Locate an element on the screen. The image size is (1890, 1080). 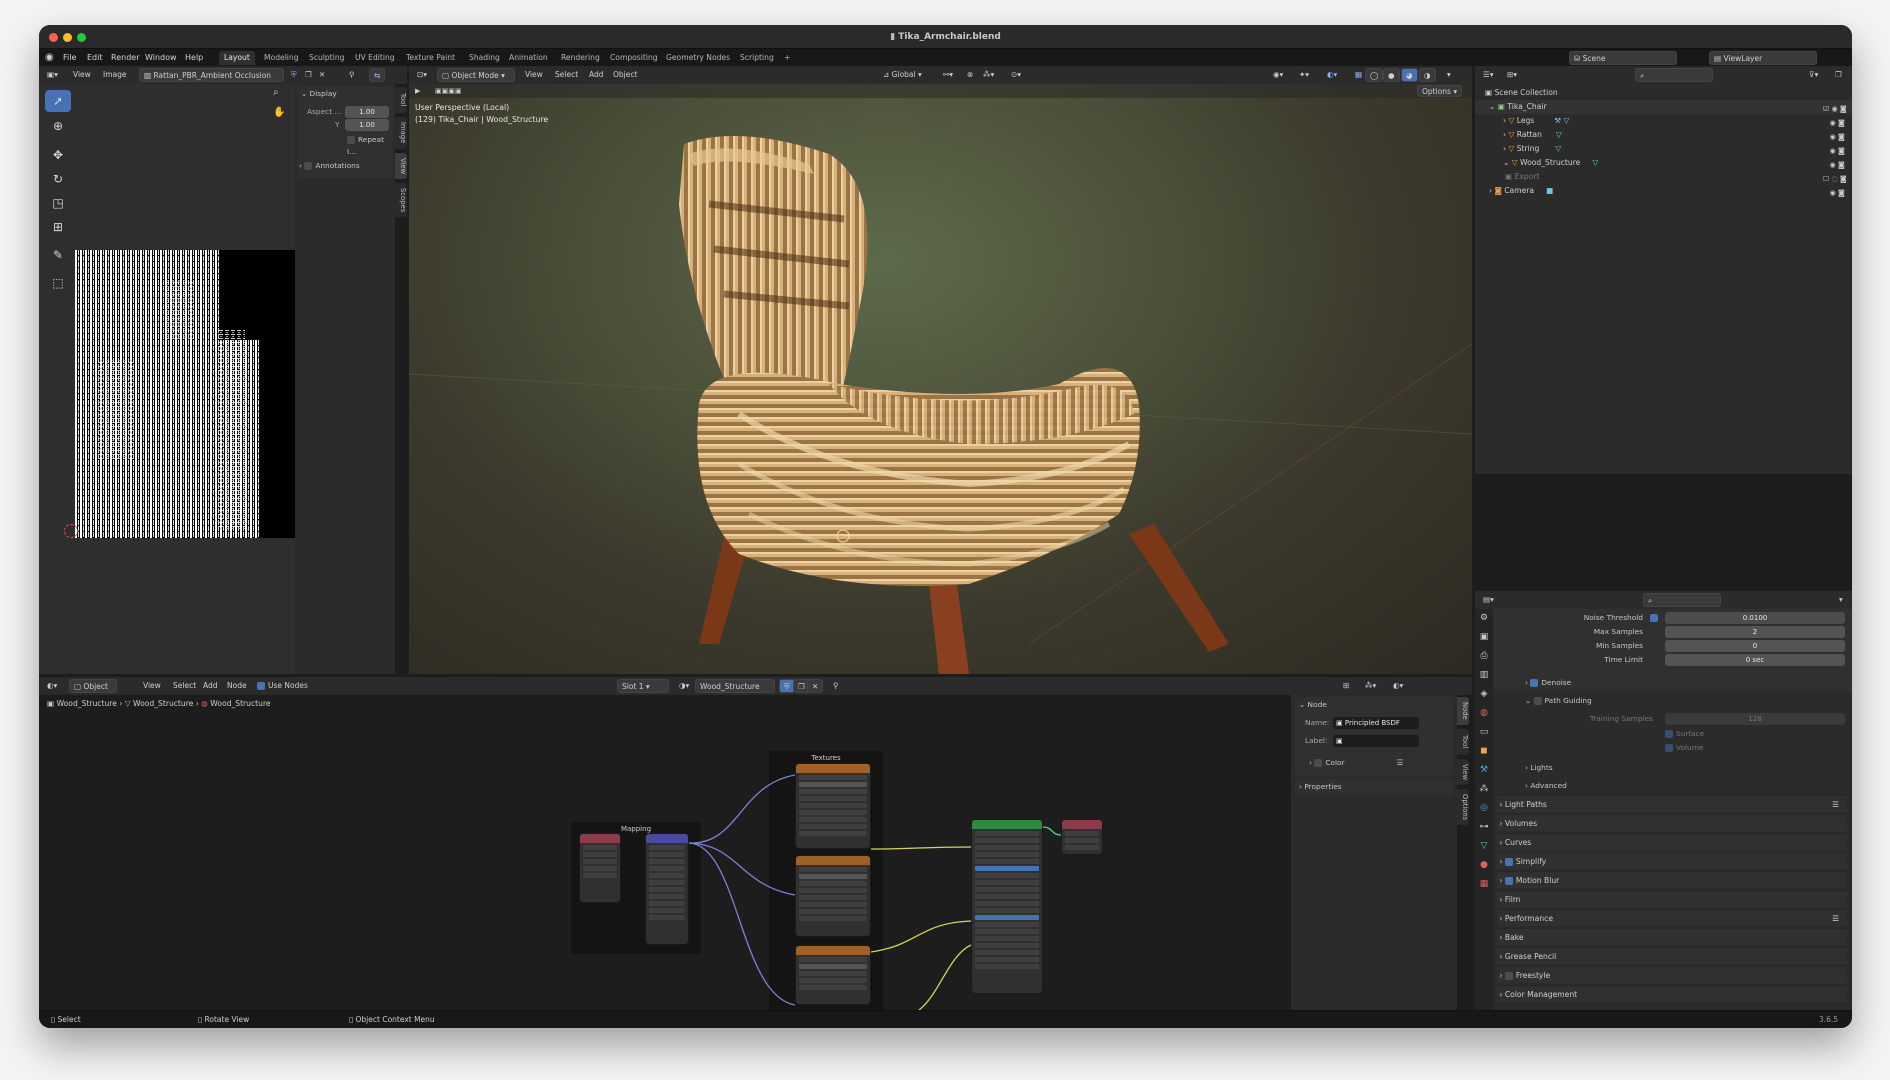
section-motion-blur: › Motion Blur is located at coordinates (1672, 879).